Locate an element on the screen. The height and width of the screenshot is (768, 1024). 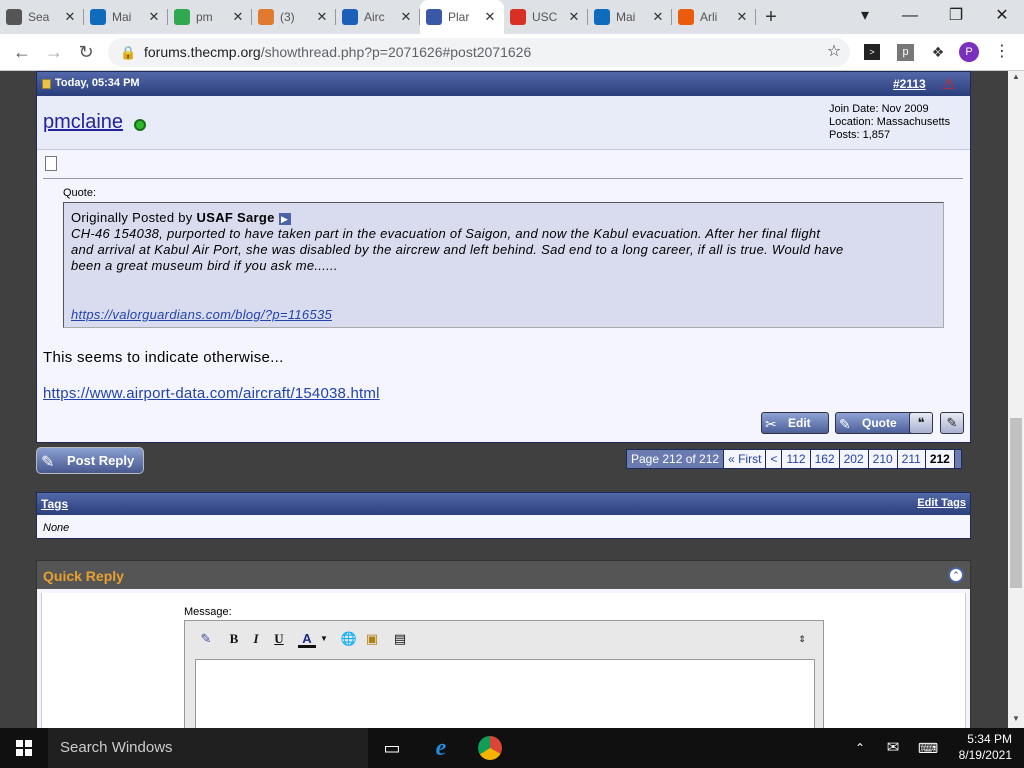
current-page: 212 is located at coordinates (939, 459).